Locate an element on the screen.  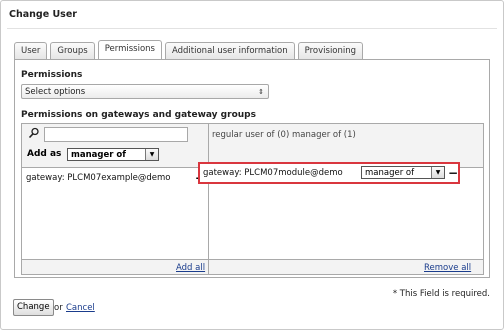
regular-user-label: regular user of is located at coordinates (243, 135).